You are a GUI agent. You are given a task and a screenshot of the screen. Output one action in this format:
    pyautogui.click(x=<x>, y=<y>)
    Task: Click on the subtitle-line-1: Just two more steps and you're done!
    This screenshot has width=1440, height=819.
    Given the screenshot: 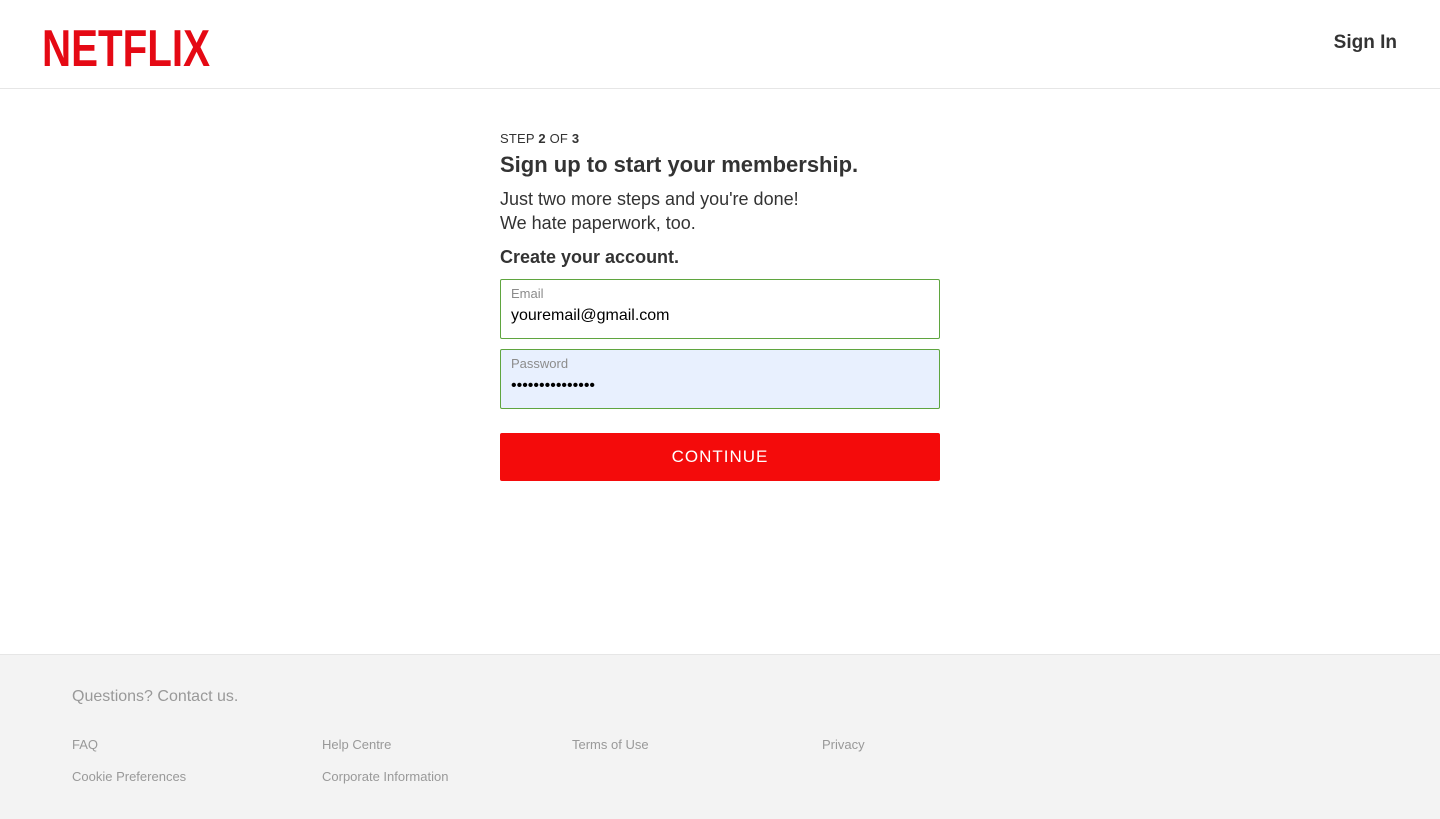 What is the action you would take?
    pyautogui.click(x=649, y=199)
    